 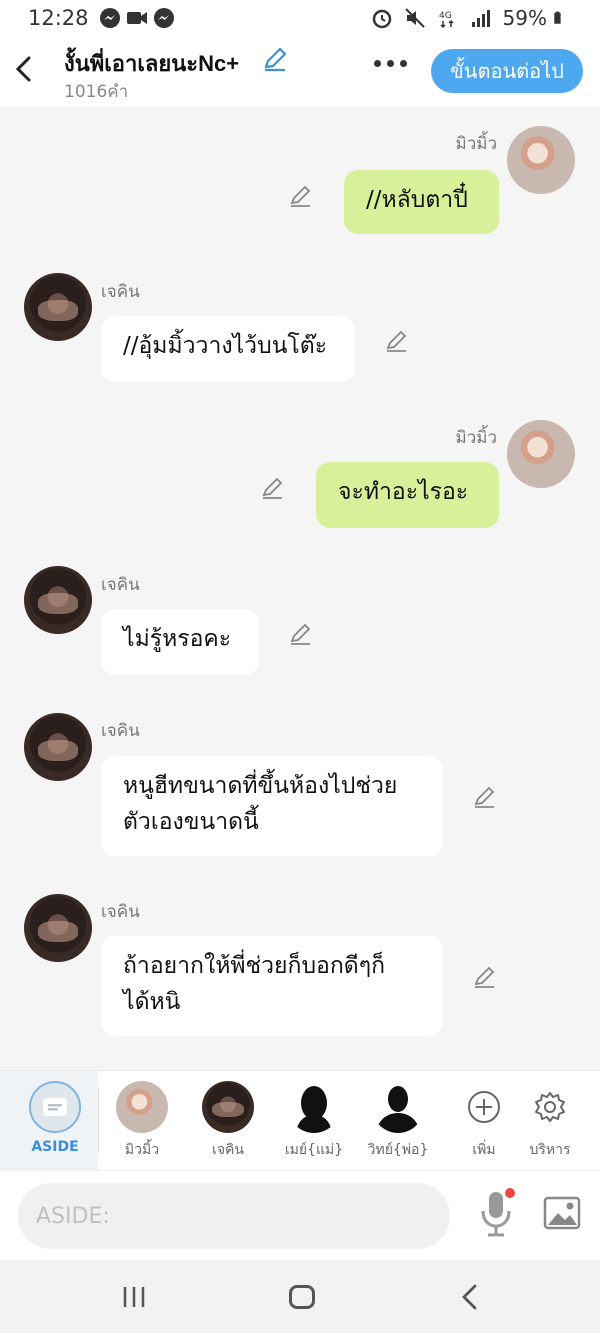 I want to click on message-text: จะทำอะไรอะ, so click(x=403, y=492).